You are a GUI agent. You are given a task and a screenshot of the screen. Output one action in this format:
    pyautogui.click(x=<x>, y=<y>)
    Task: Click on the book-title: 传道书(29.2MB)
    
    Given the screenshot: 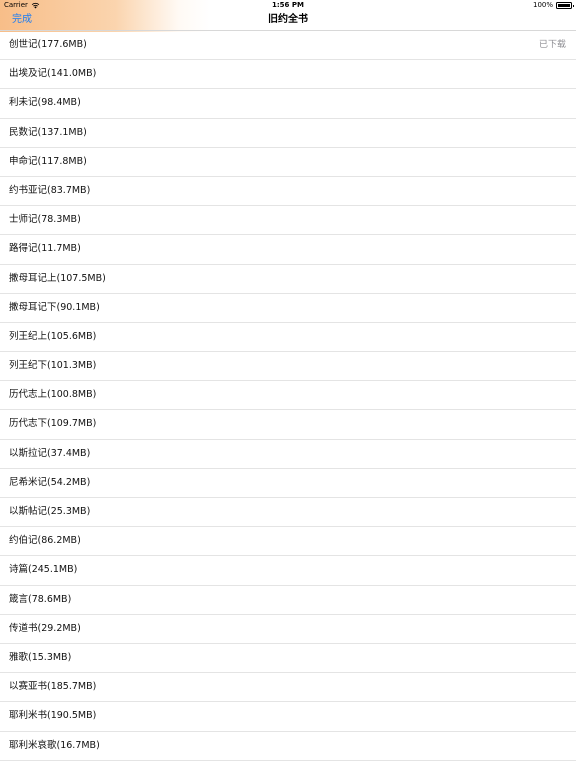 What is the action you would take?
    pyautogui.click(x=45, y=628)
    